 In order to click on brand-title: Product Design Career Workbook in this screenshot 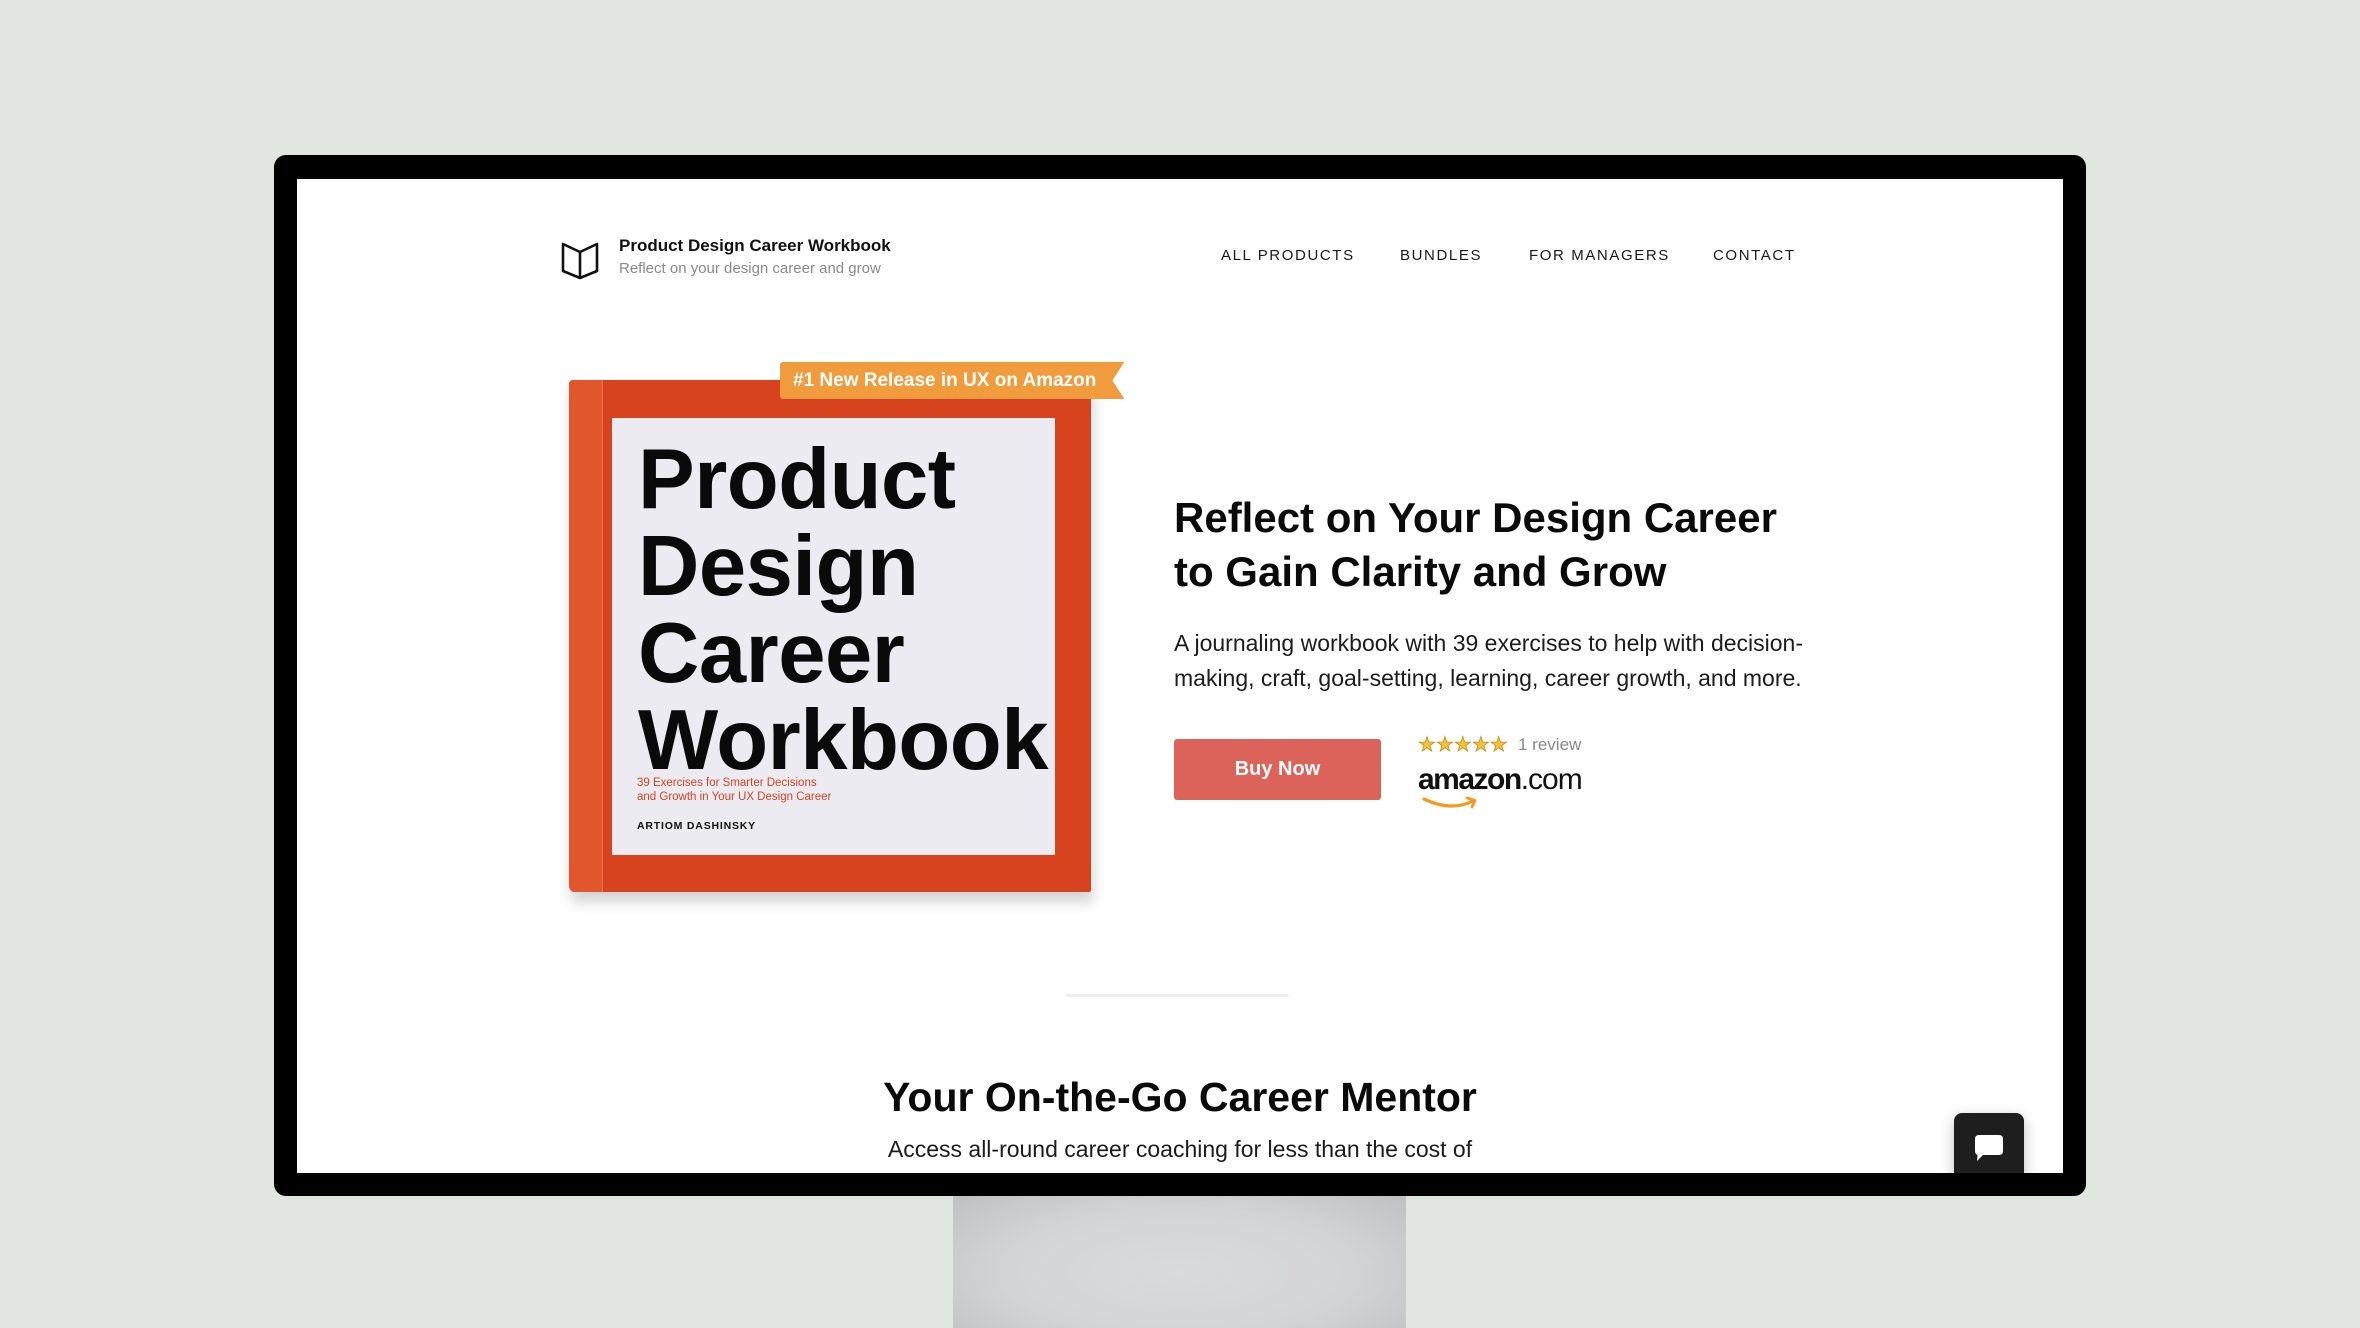, I will do `click(755, 246)`.